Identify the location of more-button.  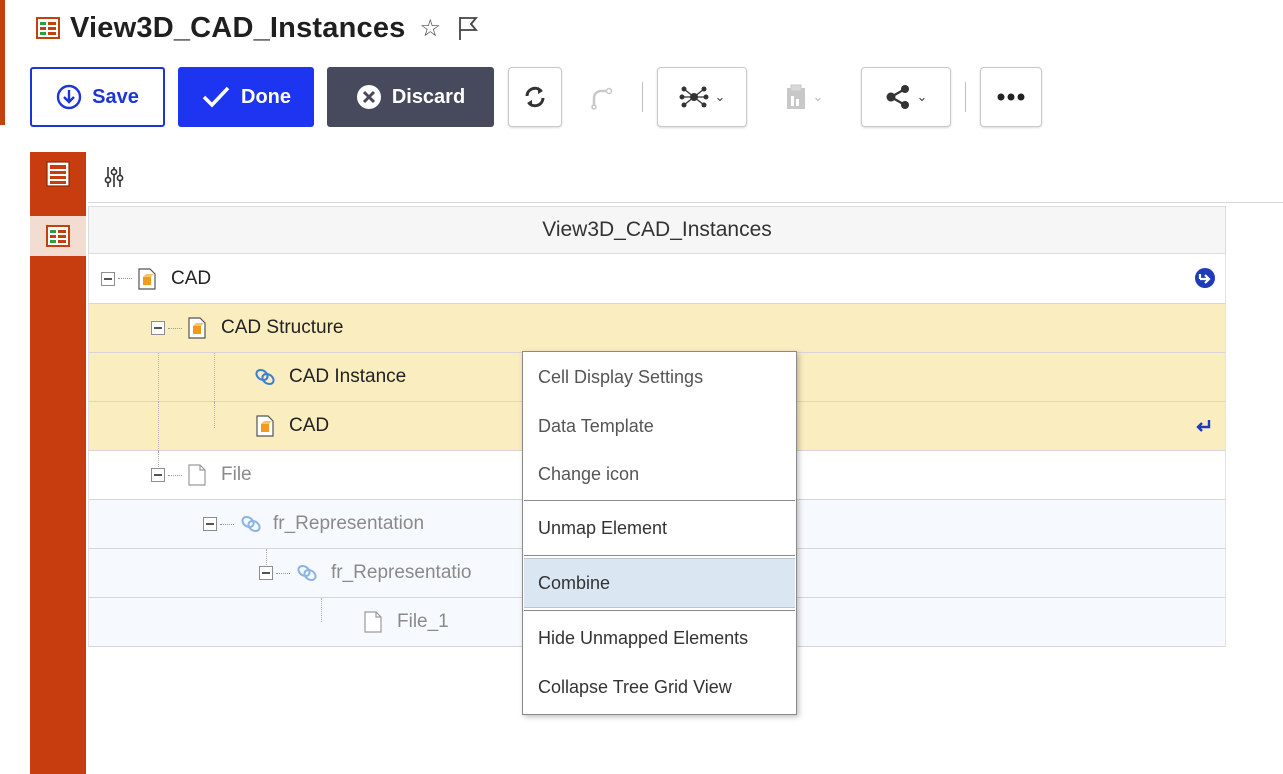
(1011, 97).